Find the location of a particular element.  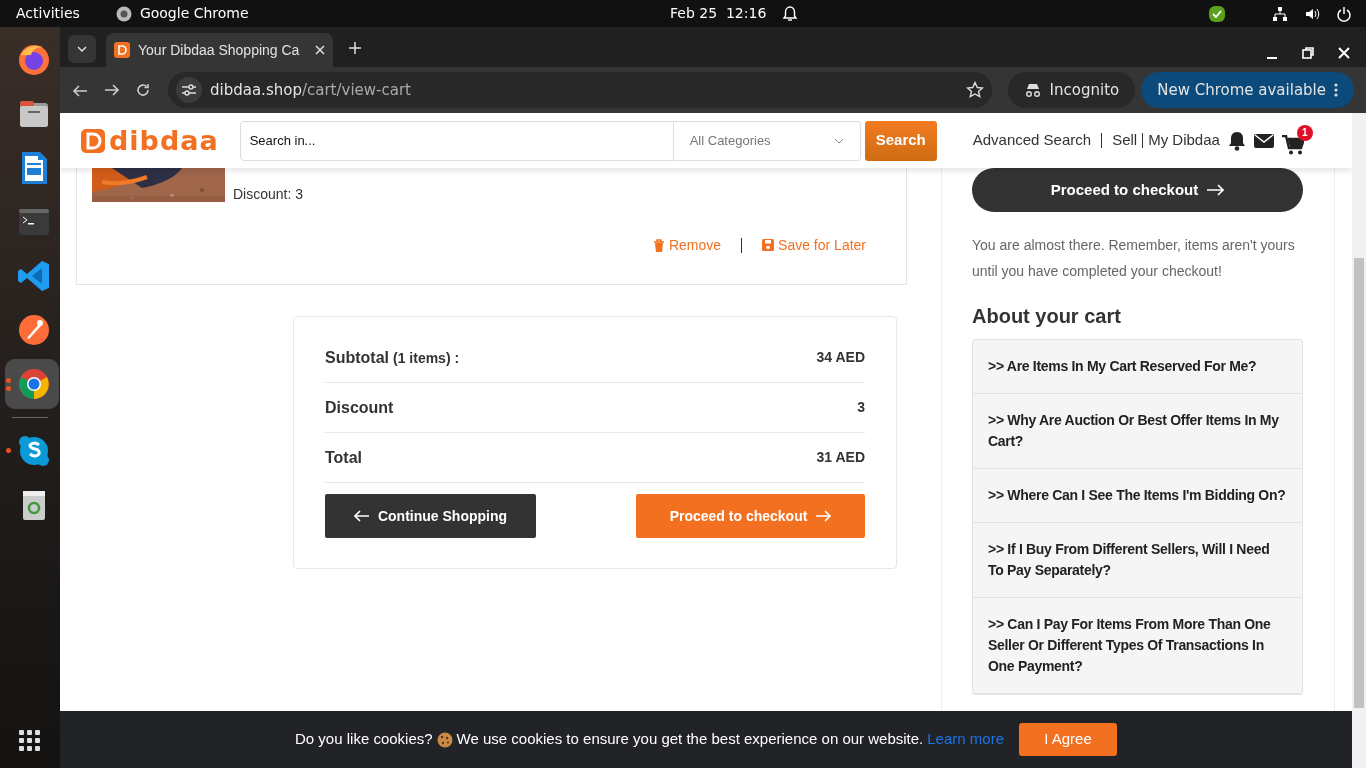

clock: Feb 25 12:16 is located at coordinates (718, 13).